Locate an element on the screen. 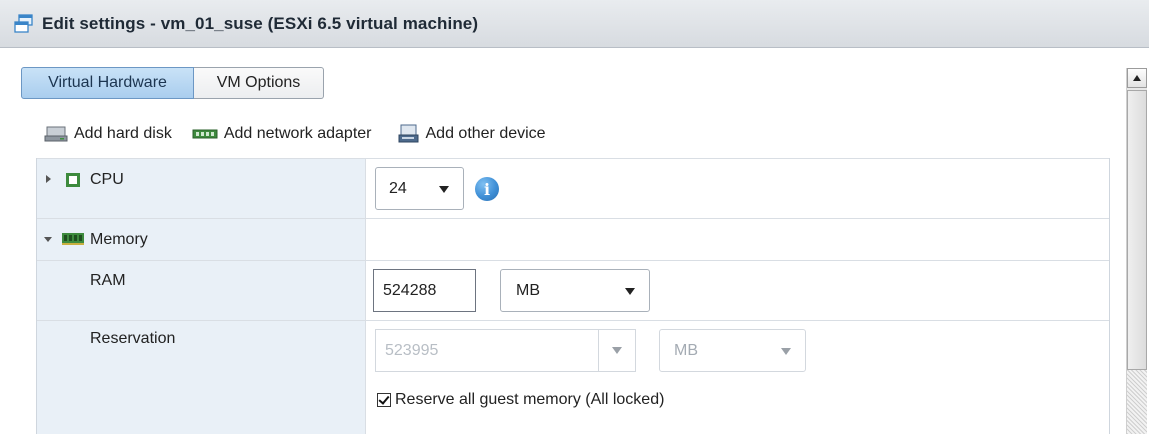 The height and width of the screenshot is (434, 1149). memory-label: Memory is located at coordinates (119, 239).